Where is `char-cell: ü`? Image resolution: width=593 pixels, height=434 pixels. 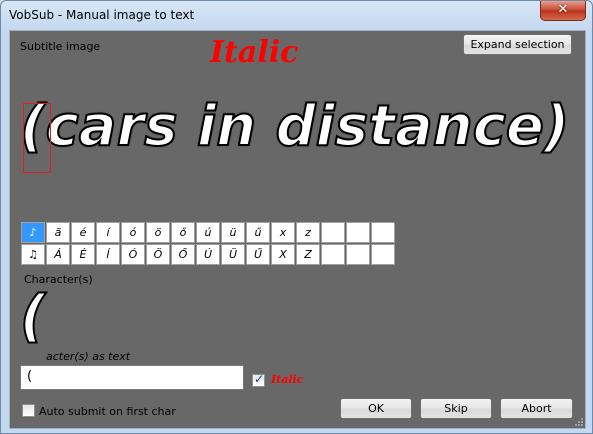
char-cell: ü is located at coordinates (233, 232).